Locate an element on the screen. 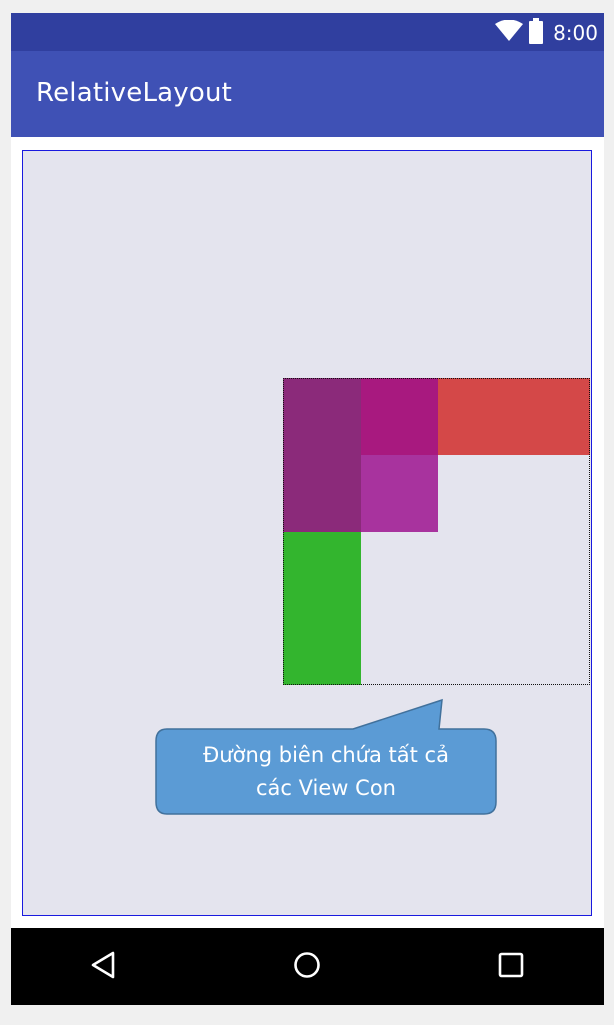 Image resolution: width=614 pixels, height=1025 pixels. home-button is located at coordinates (307, 967).